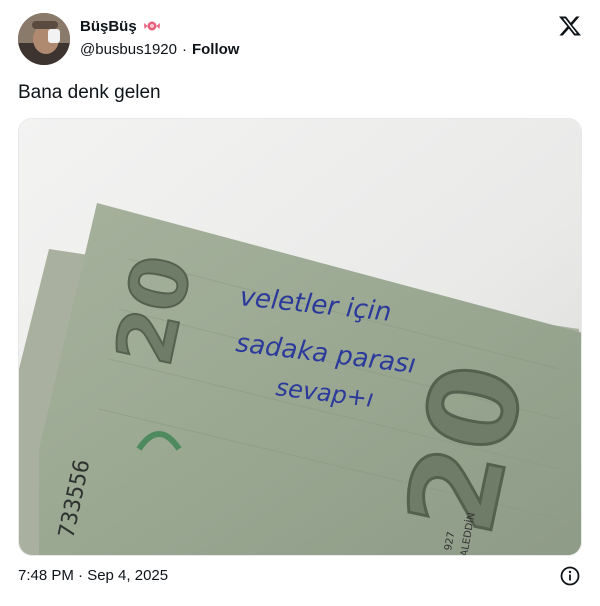  What do you see at coordinates (216, 49) in the screenshot?
I see `follow-button: Follow` at bounding box center [216, 49].